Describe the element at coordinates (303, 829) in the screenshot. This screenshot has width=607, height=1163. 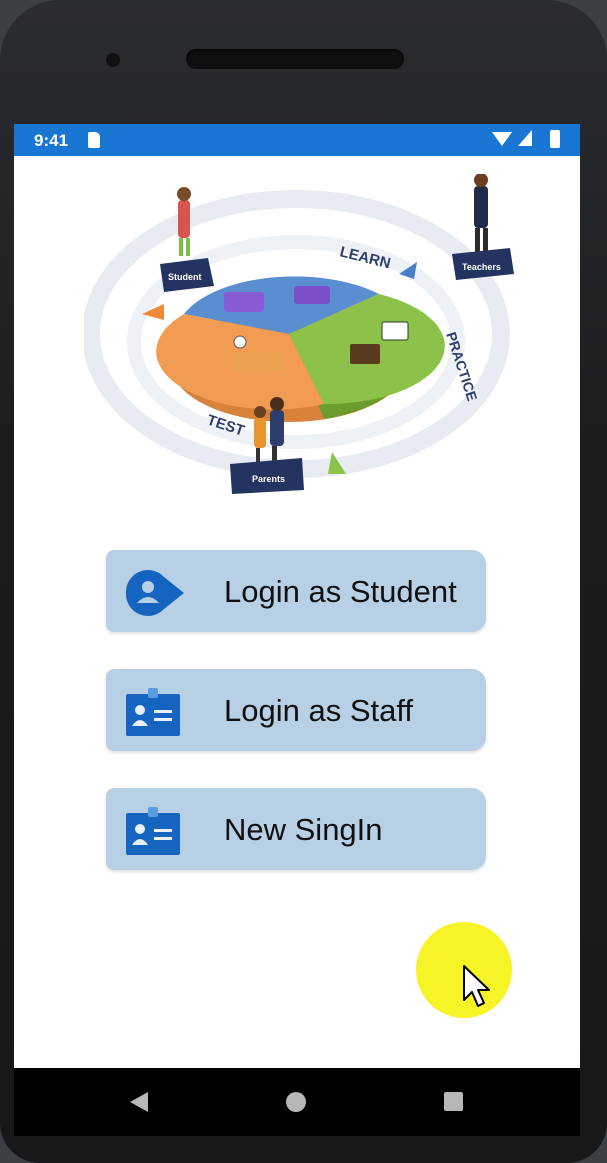
I see `new-signin-label: New SingIn` at that location.